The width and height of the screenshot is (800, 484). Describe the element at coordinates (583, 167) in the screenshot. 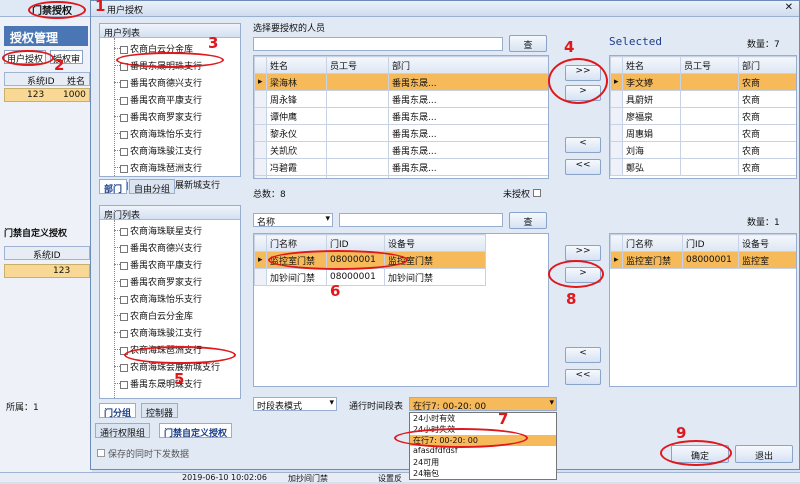

I see `move-all-left-button: <<` at that location.